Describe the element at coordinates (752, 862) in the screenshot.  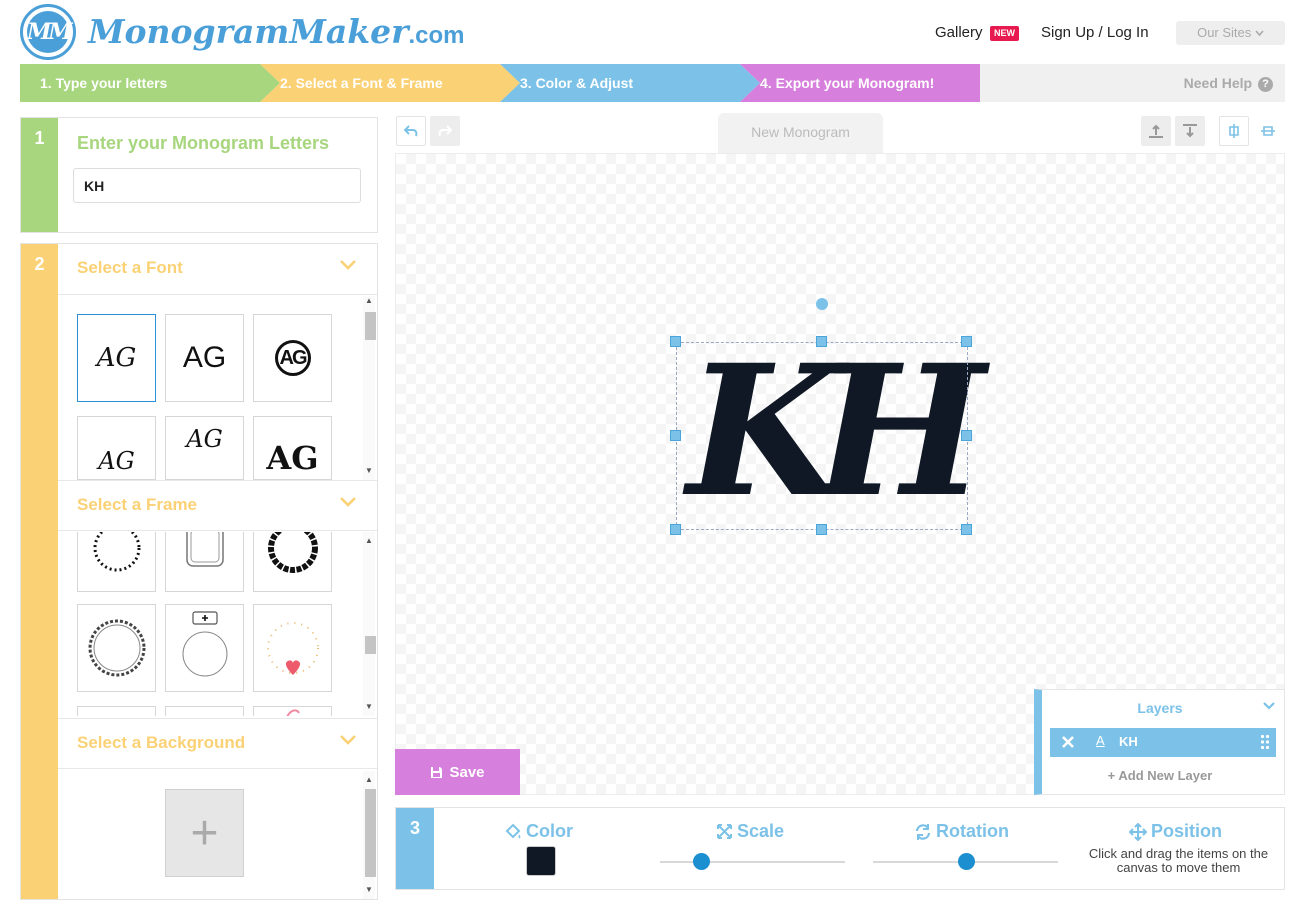
I see `scale-slider-track` at that location.